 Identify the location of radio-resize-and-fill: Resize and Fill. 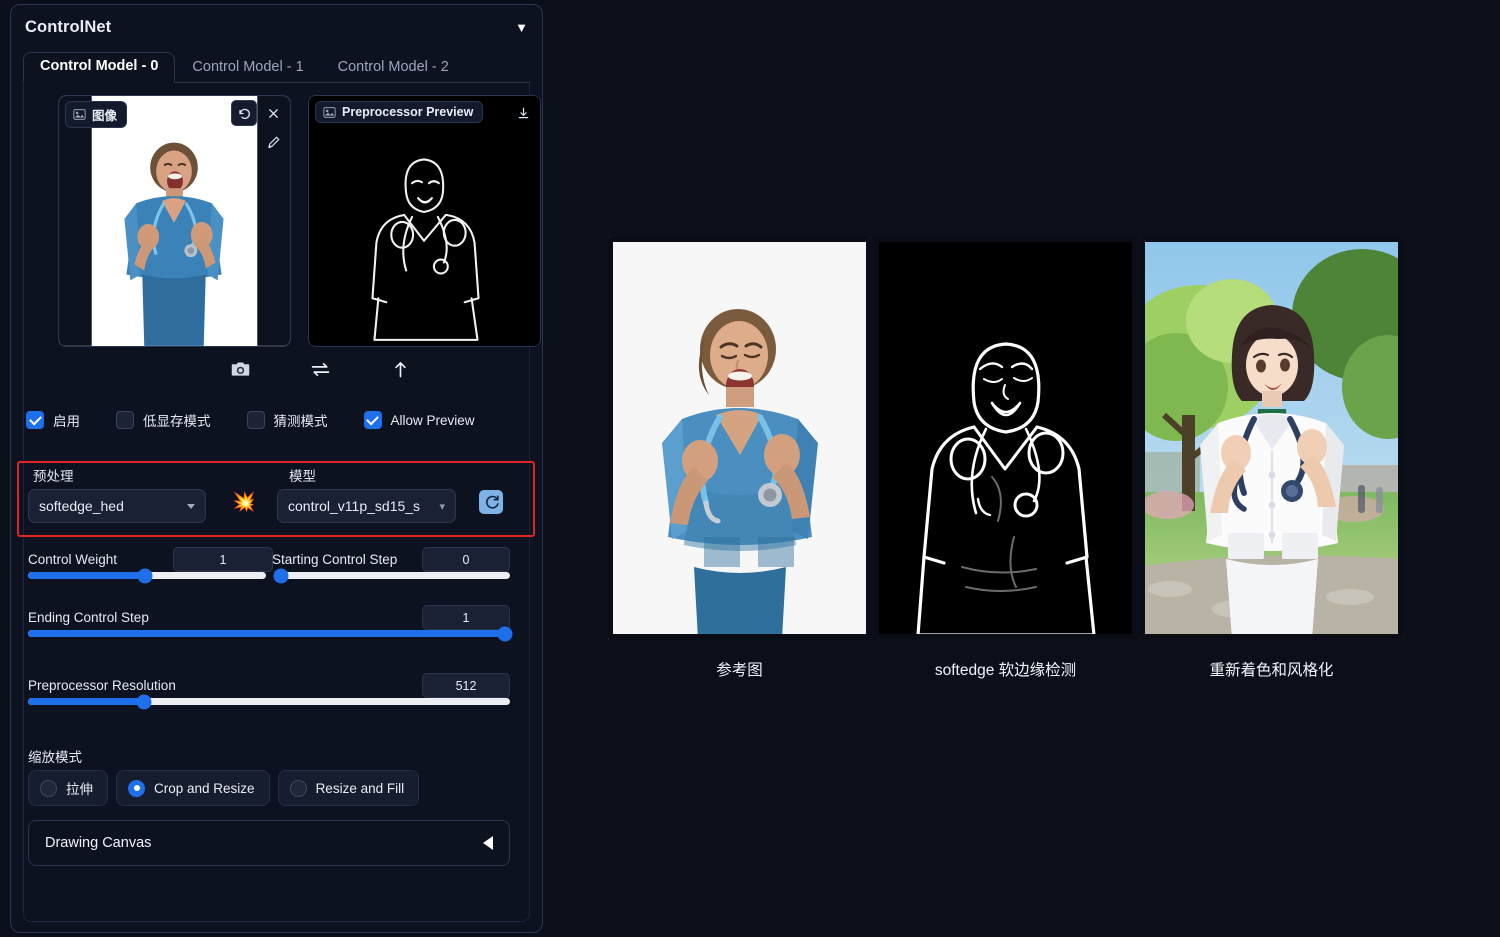
(348, 788).